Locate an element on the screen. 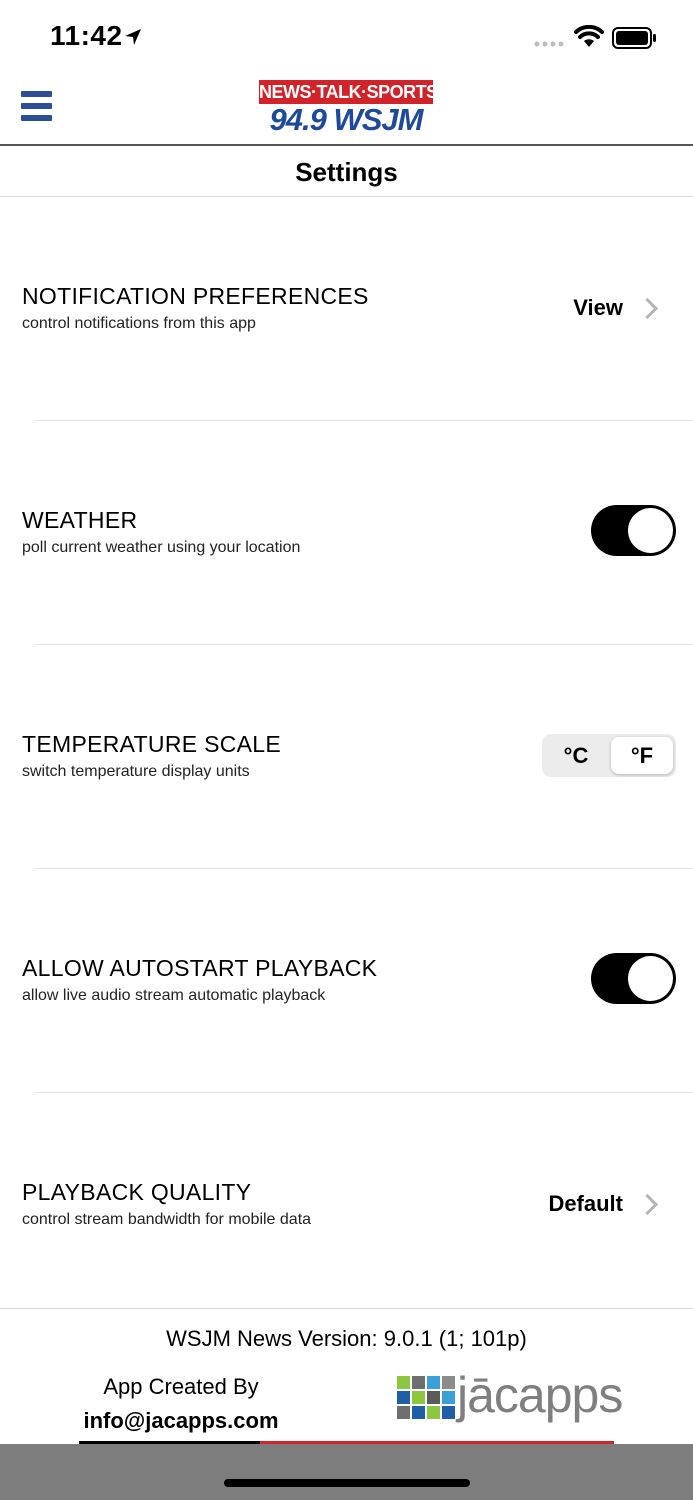 The width and height of the screenshot is (693, 1500). setting-title: WEATHER is located at coordinates (80, 520).